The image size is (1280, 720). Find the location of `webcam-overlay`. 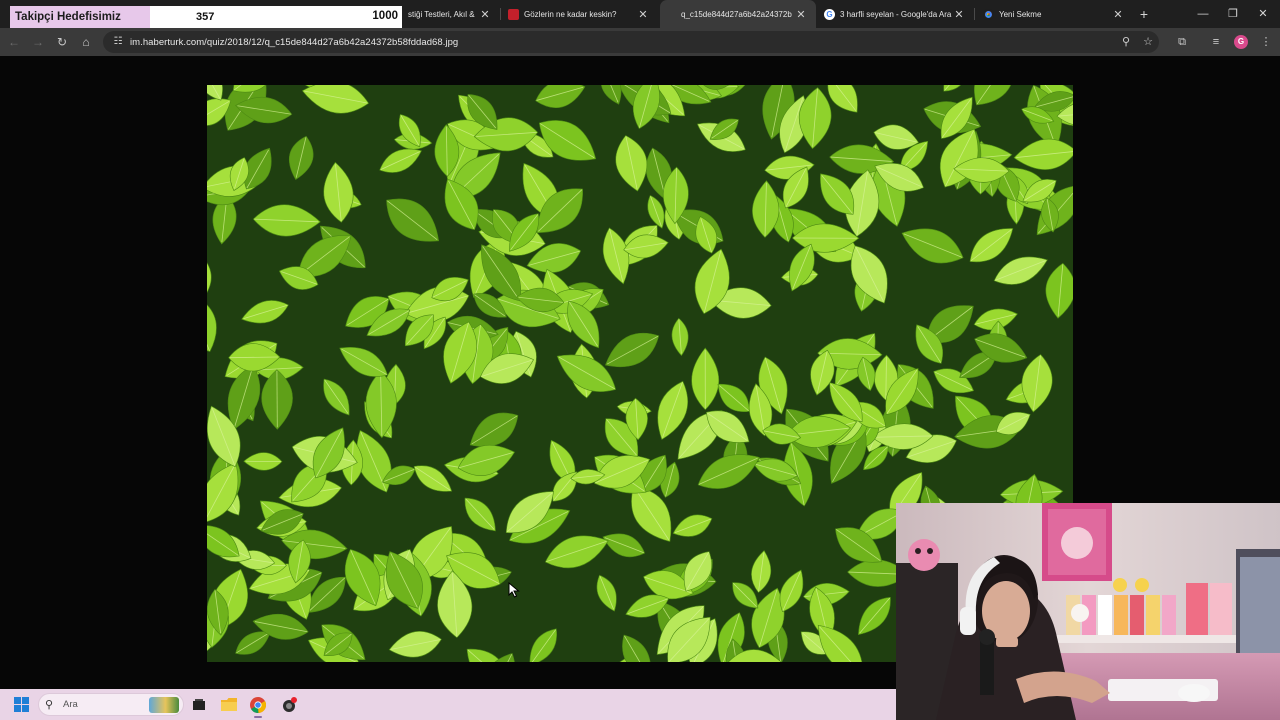

webcam-overlay is located at coordinates (1088, 611).